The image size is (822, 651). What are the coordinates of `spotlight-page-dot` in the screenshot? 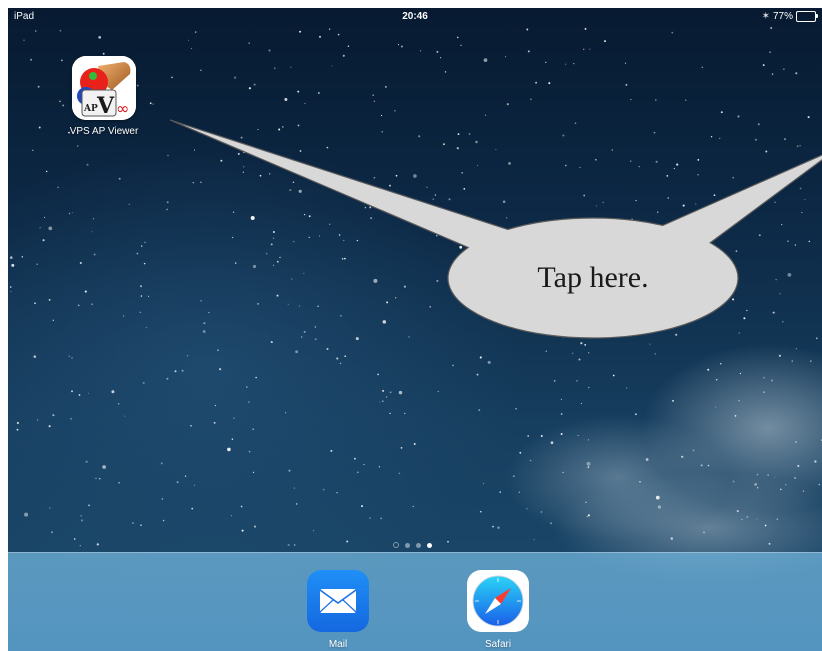 It's located at (396, 545).